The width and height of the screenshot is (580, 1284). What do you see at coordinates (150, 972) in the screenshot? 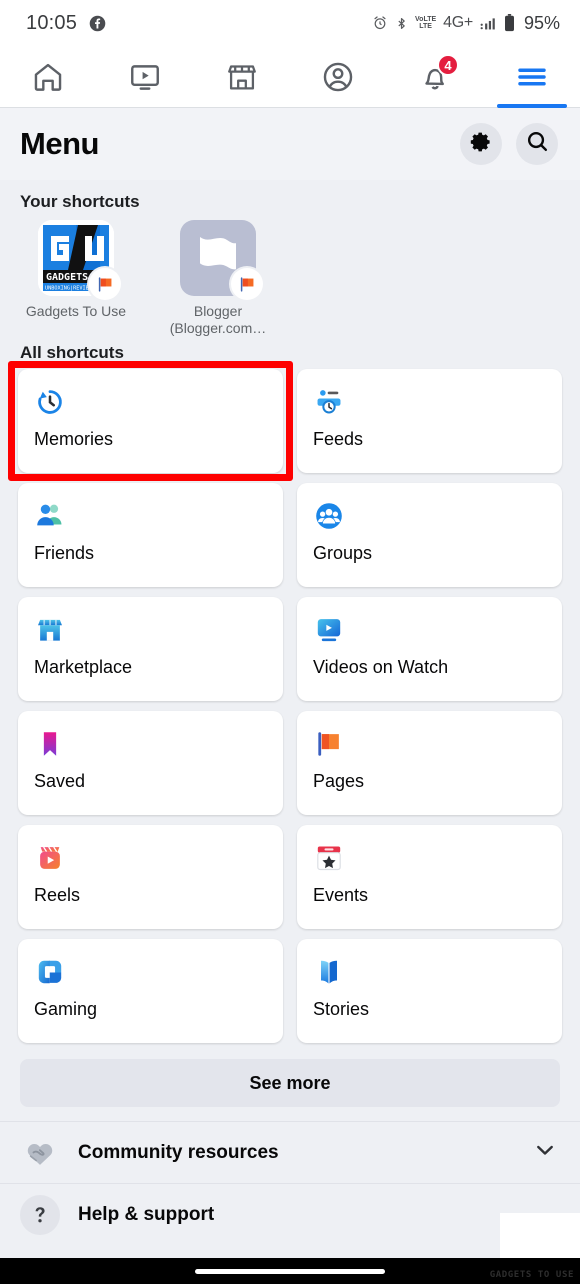
I see `gaming-controller-icon` at bounding box center [150, 972].